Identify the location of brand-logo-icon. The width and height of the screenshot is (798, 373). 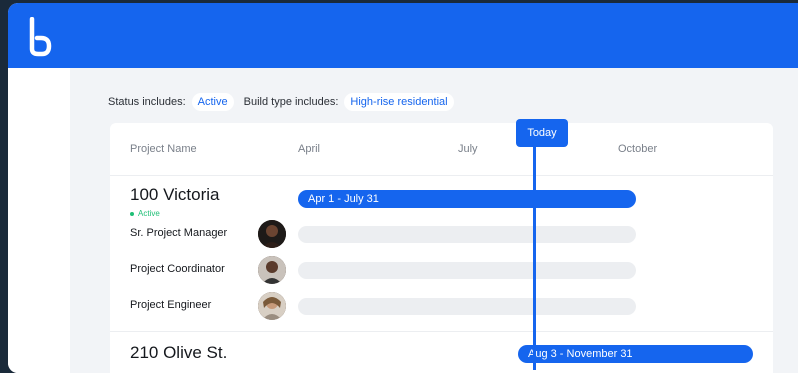
(40, 37).